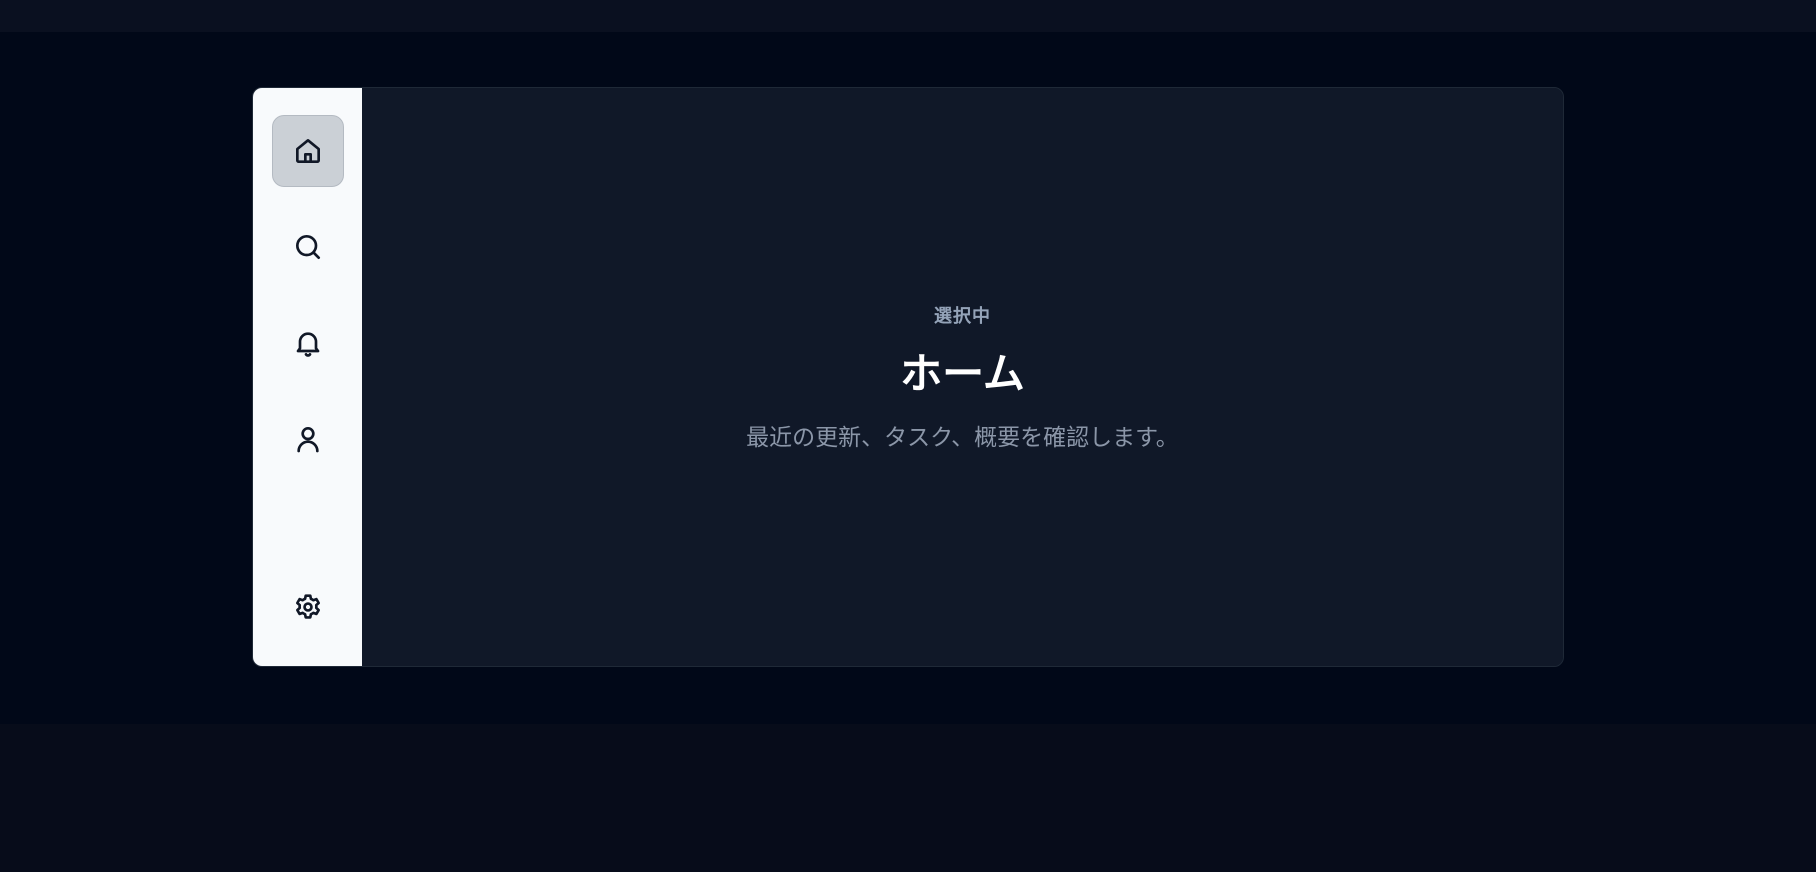 The width and height of the screenshot is (1816, 872). I want to click on sidebar-item-home, so click(308, 151).